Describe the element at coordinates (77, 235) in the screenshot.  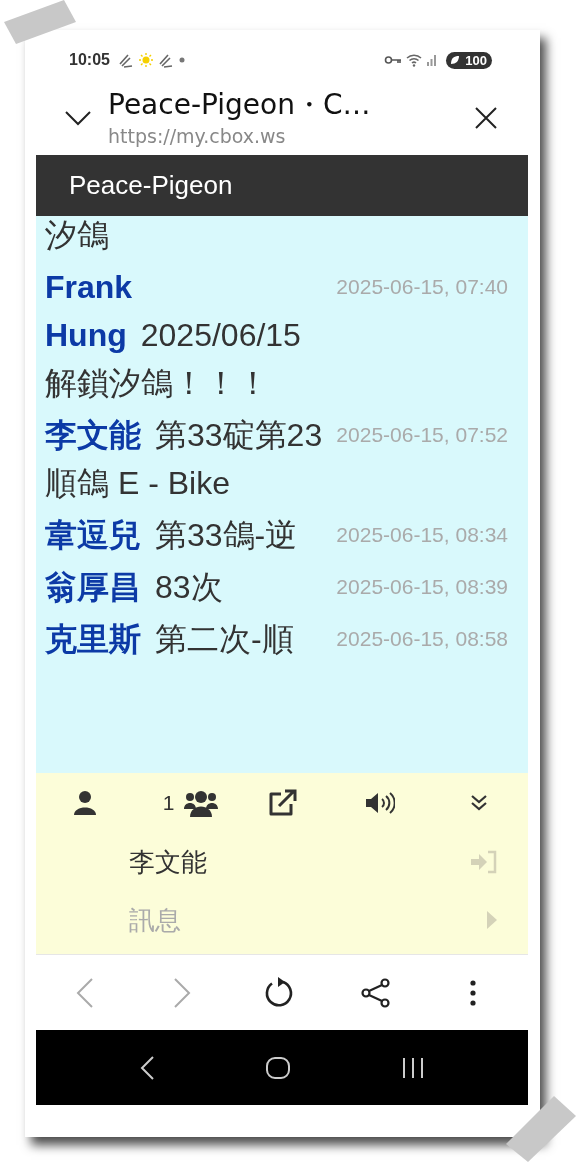
I see `message-text: 汐鴿` at that location.